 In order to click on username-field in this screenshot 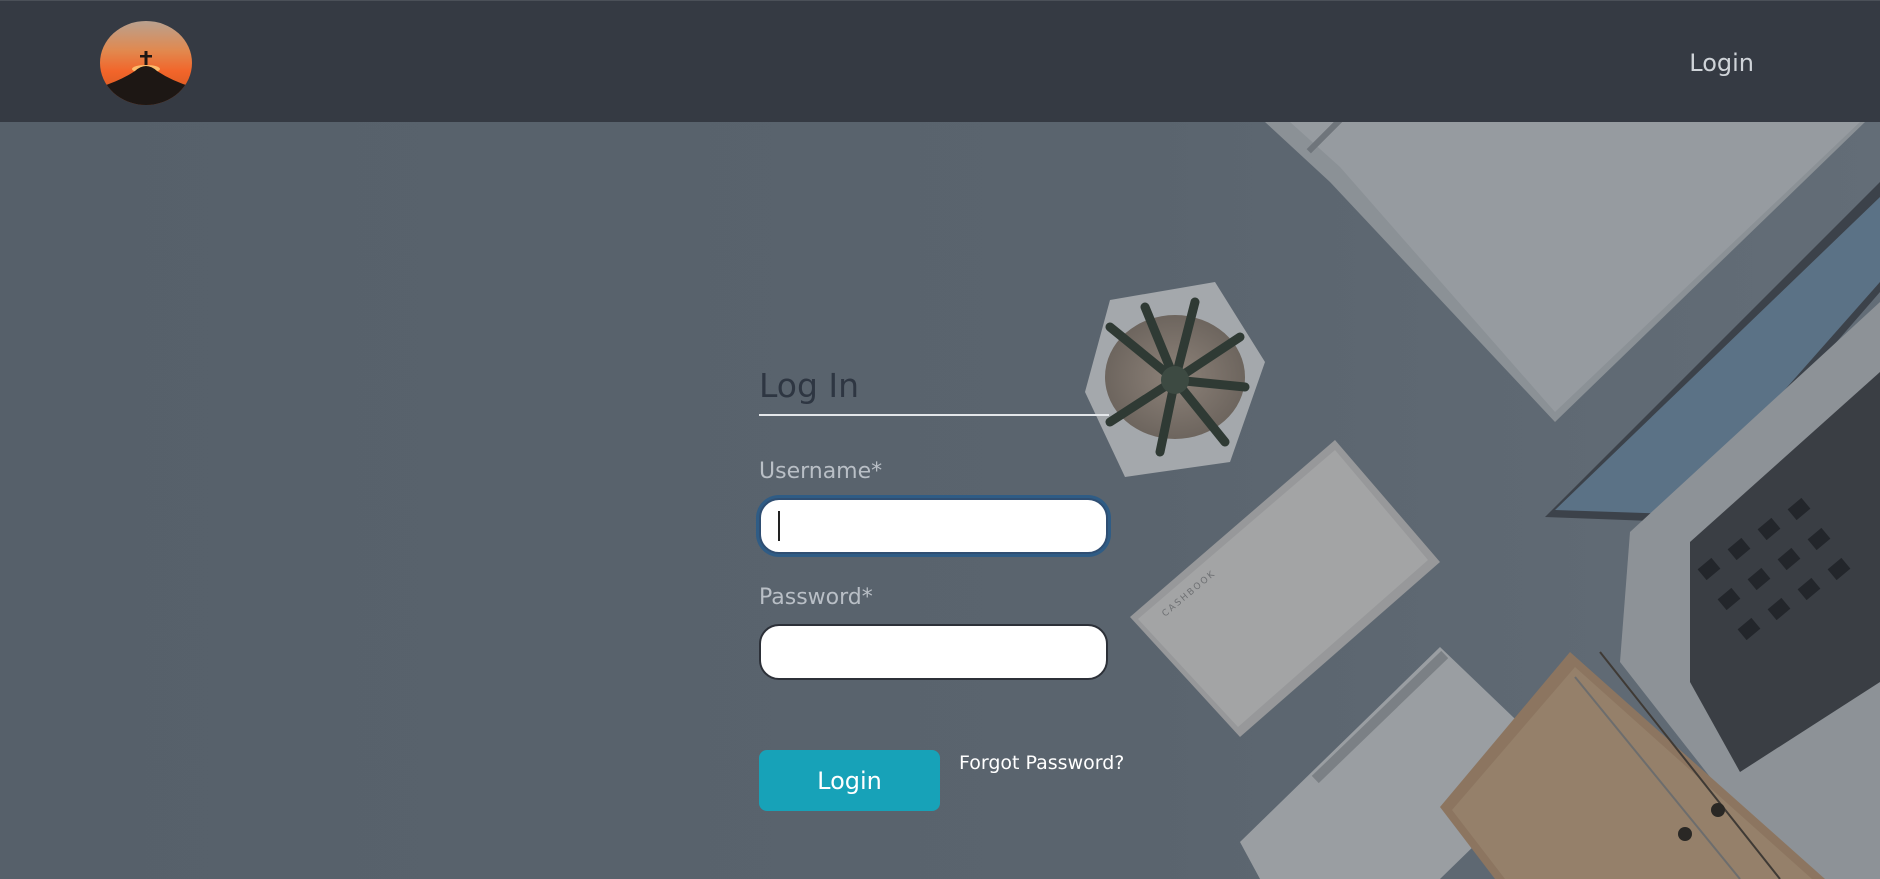, I will do `click(933, 526)`.